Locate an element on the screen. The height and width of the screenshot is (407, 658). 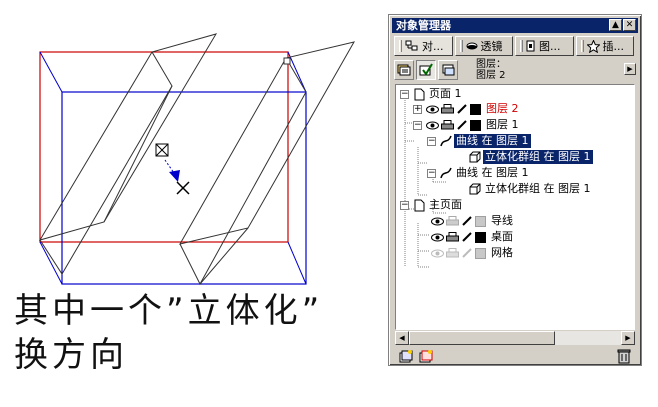
tree-item-layer1: − 图层 1 is located at coordinates (467, 125).